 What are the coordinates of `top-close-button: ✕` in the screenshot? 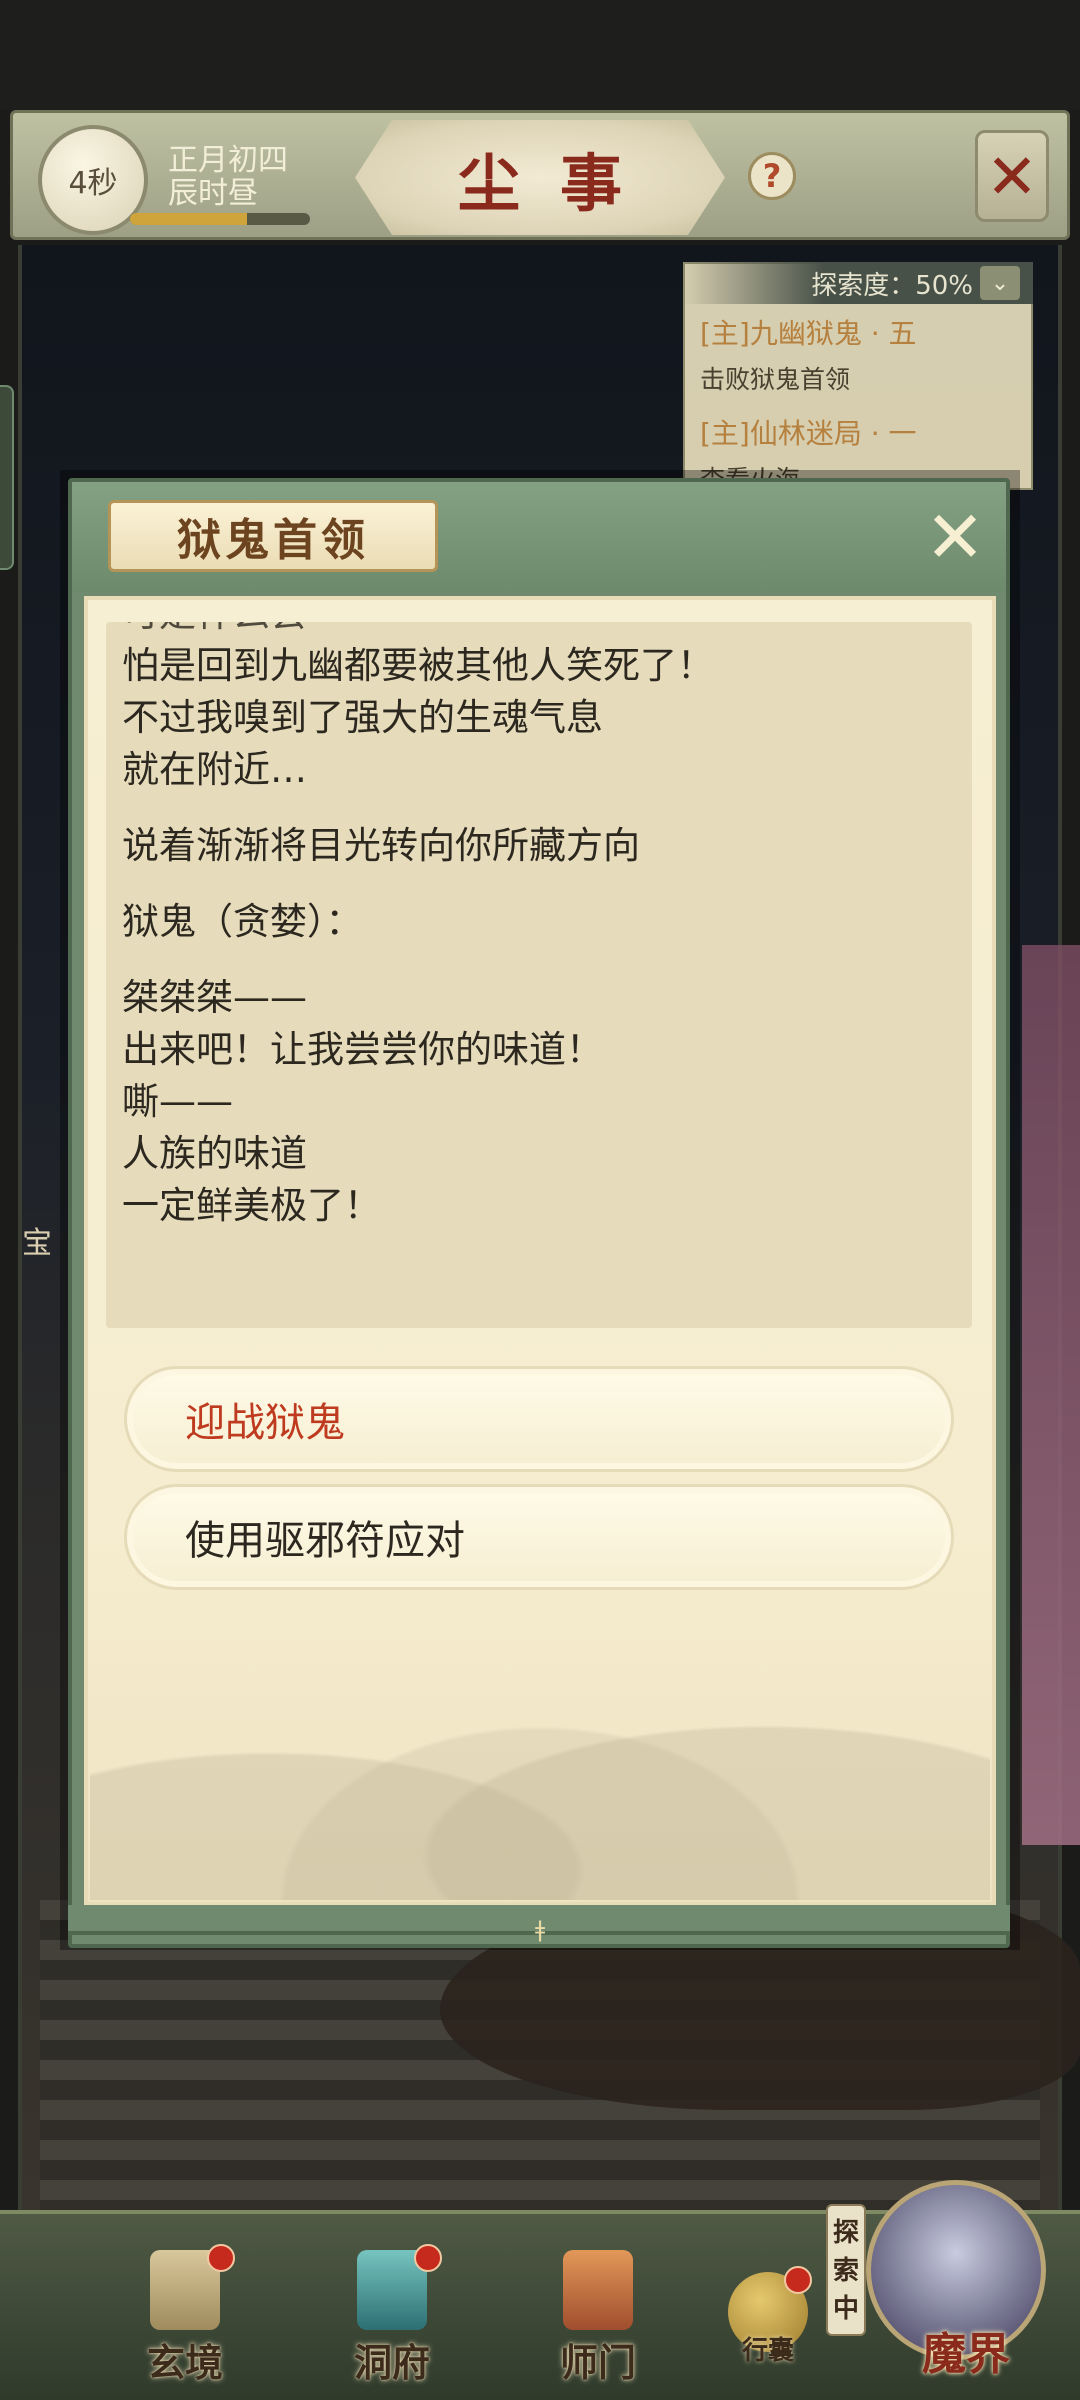 It's located at (1012, 176).